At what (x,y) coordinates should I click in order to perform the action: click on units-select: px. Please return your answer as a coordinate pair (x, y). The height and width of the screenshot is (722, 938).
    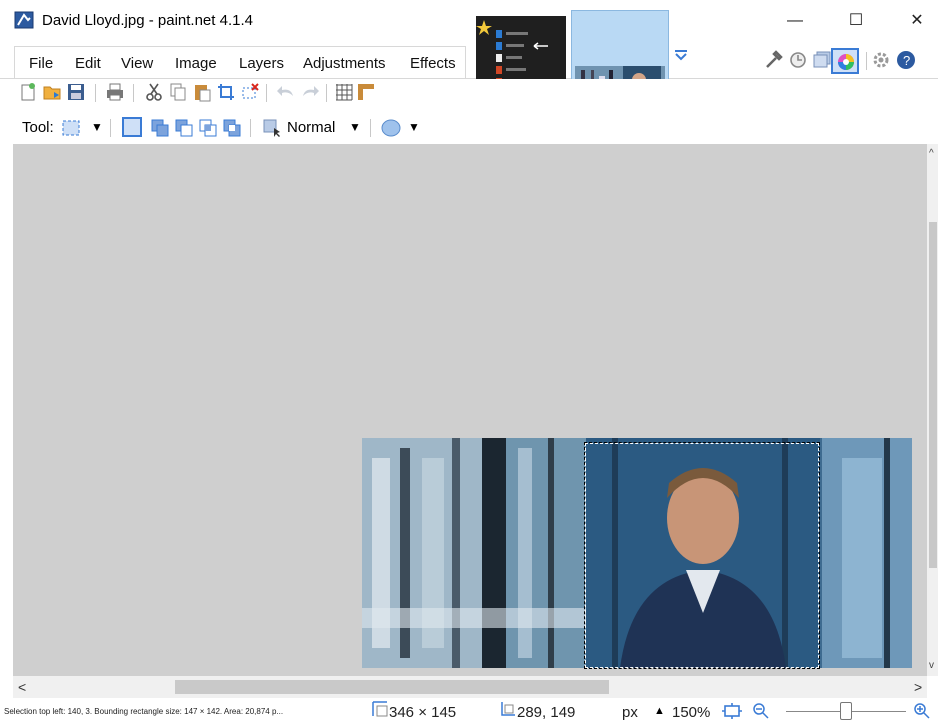
    Looking at the image, I should click on (630, 712).